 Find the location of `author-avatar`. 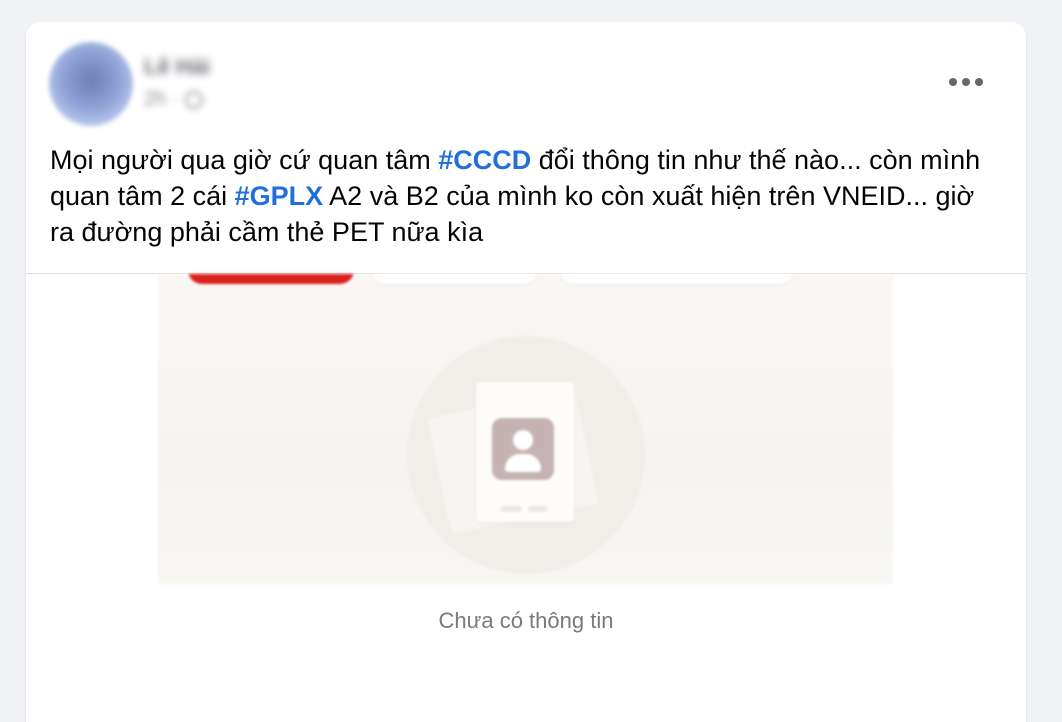

author-avatar is located at coordinates (91, 84).